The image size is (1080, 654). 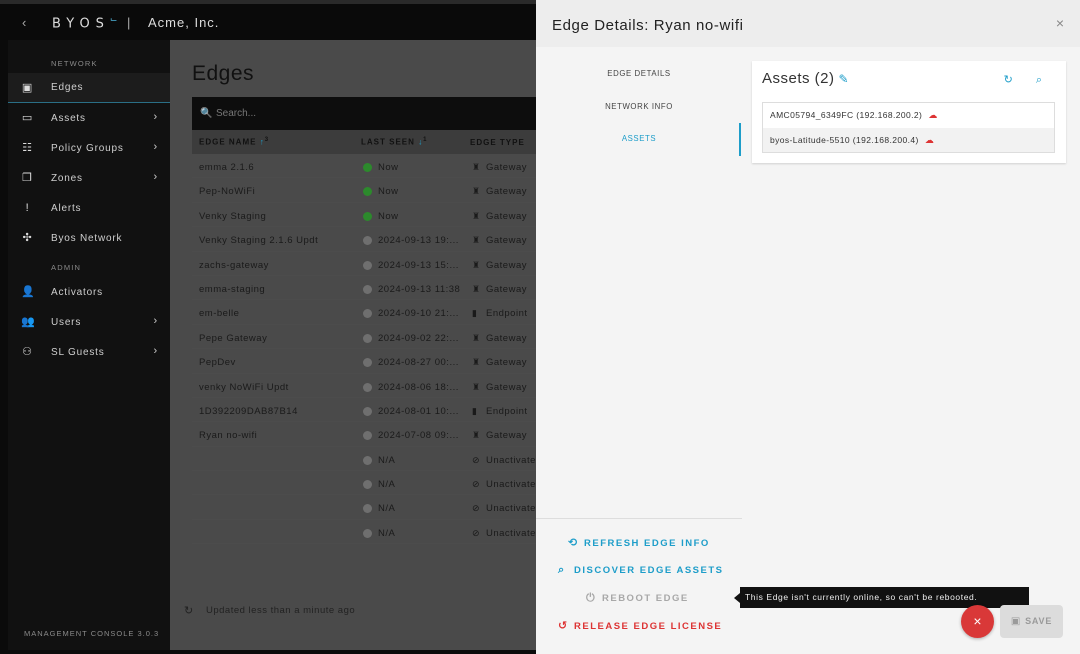 I want to click on sidebar-item-label: Users, so click(x=66, y=322).